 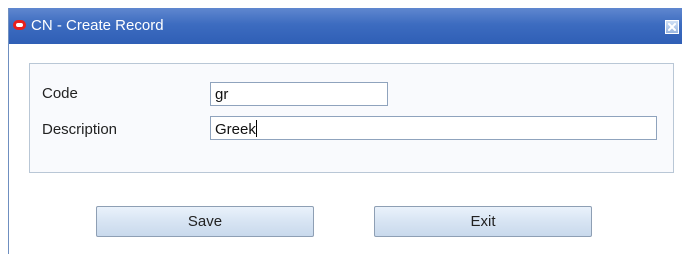 I want to click on oracle-logo-icon, so click(x=19, y=25).